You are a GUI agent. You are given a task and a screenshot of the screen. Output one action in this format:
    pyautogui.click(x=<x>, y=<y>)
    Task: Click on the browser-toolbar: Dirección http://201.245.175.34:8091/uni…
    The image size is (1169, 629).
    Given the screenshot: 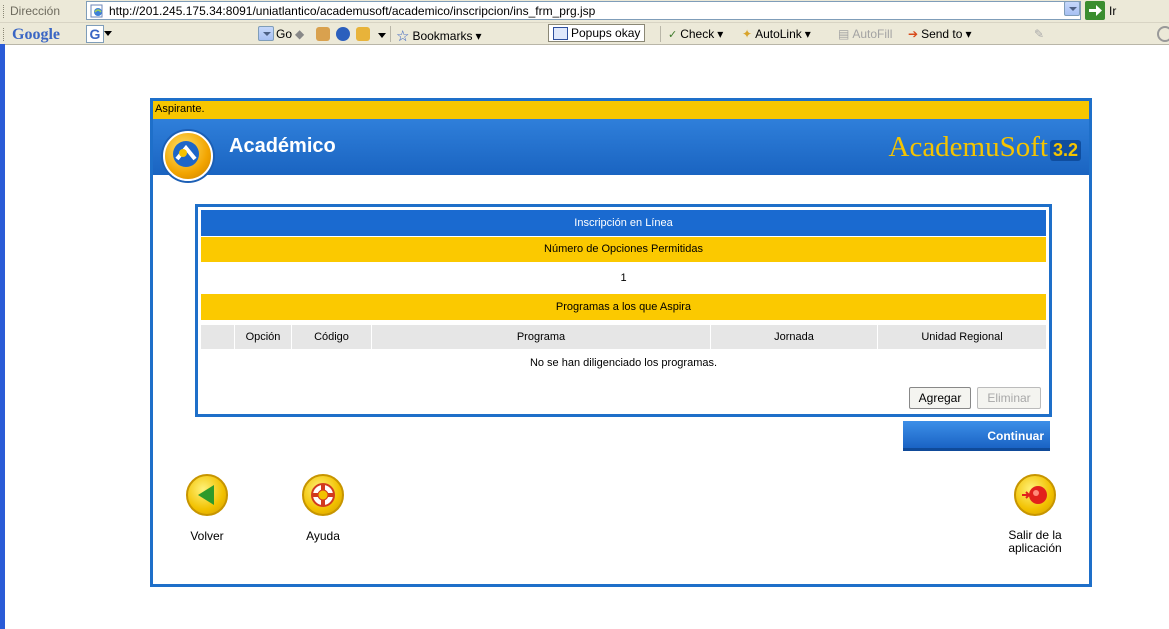 What is the action you would take?
    pyautogui.click(x=584, y=22)
    